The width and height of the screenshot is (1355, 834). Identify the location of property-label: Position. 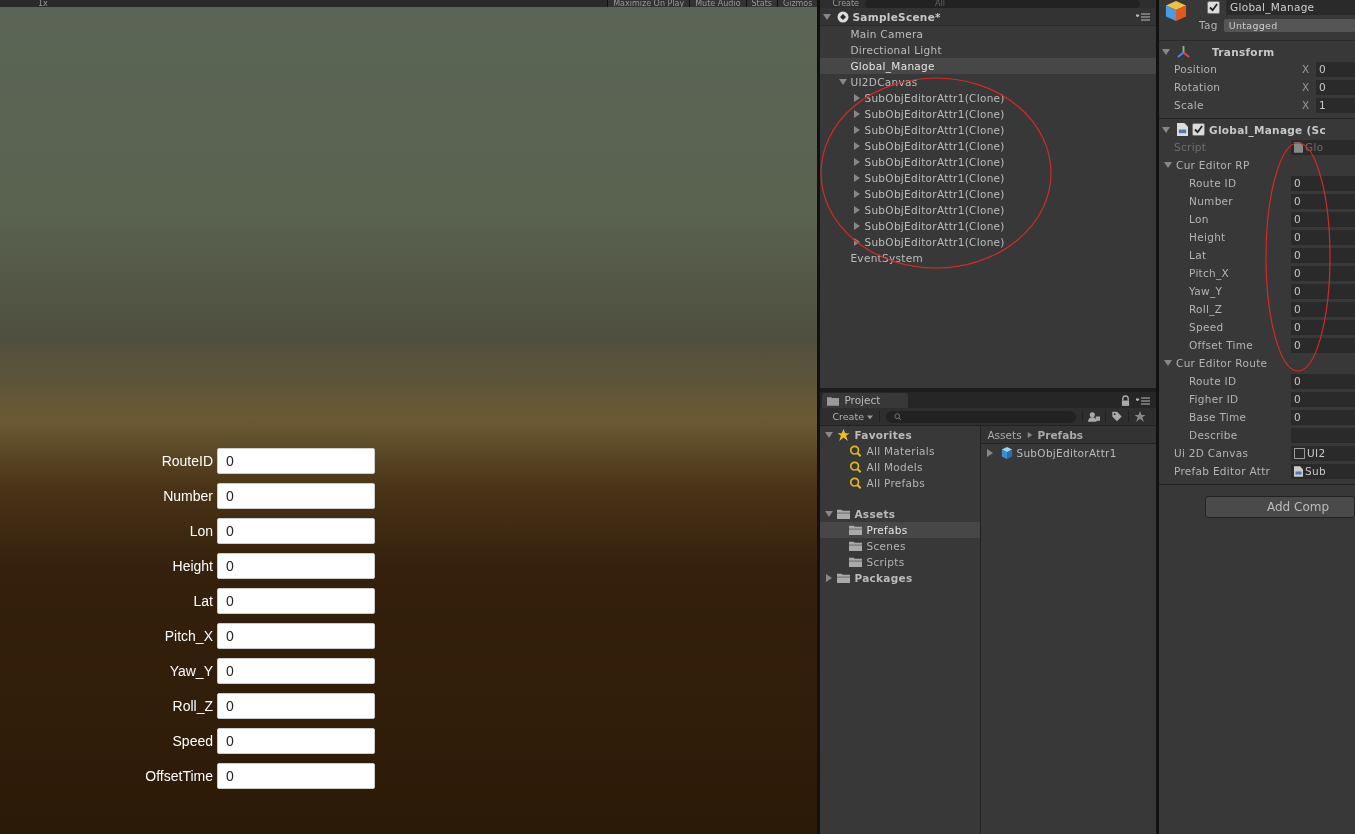
(1195, 69).